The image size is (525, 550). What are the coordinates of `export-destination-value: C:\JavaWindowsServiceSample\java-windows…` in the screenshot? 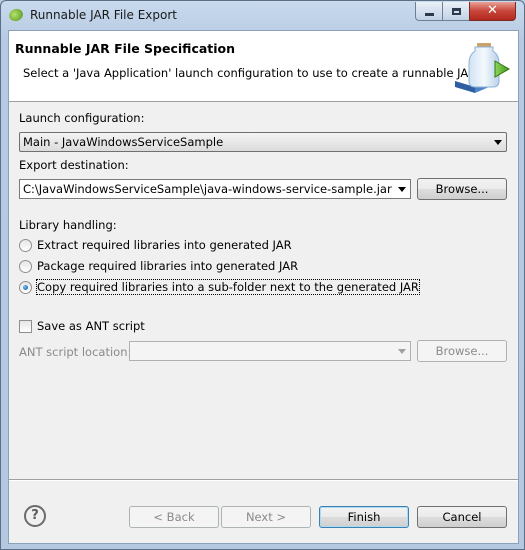 It's located at (207, 189).